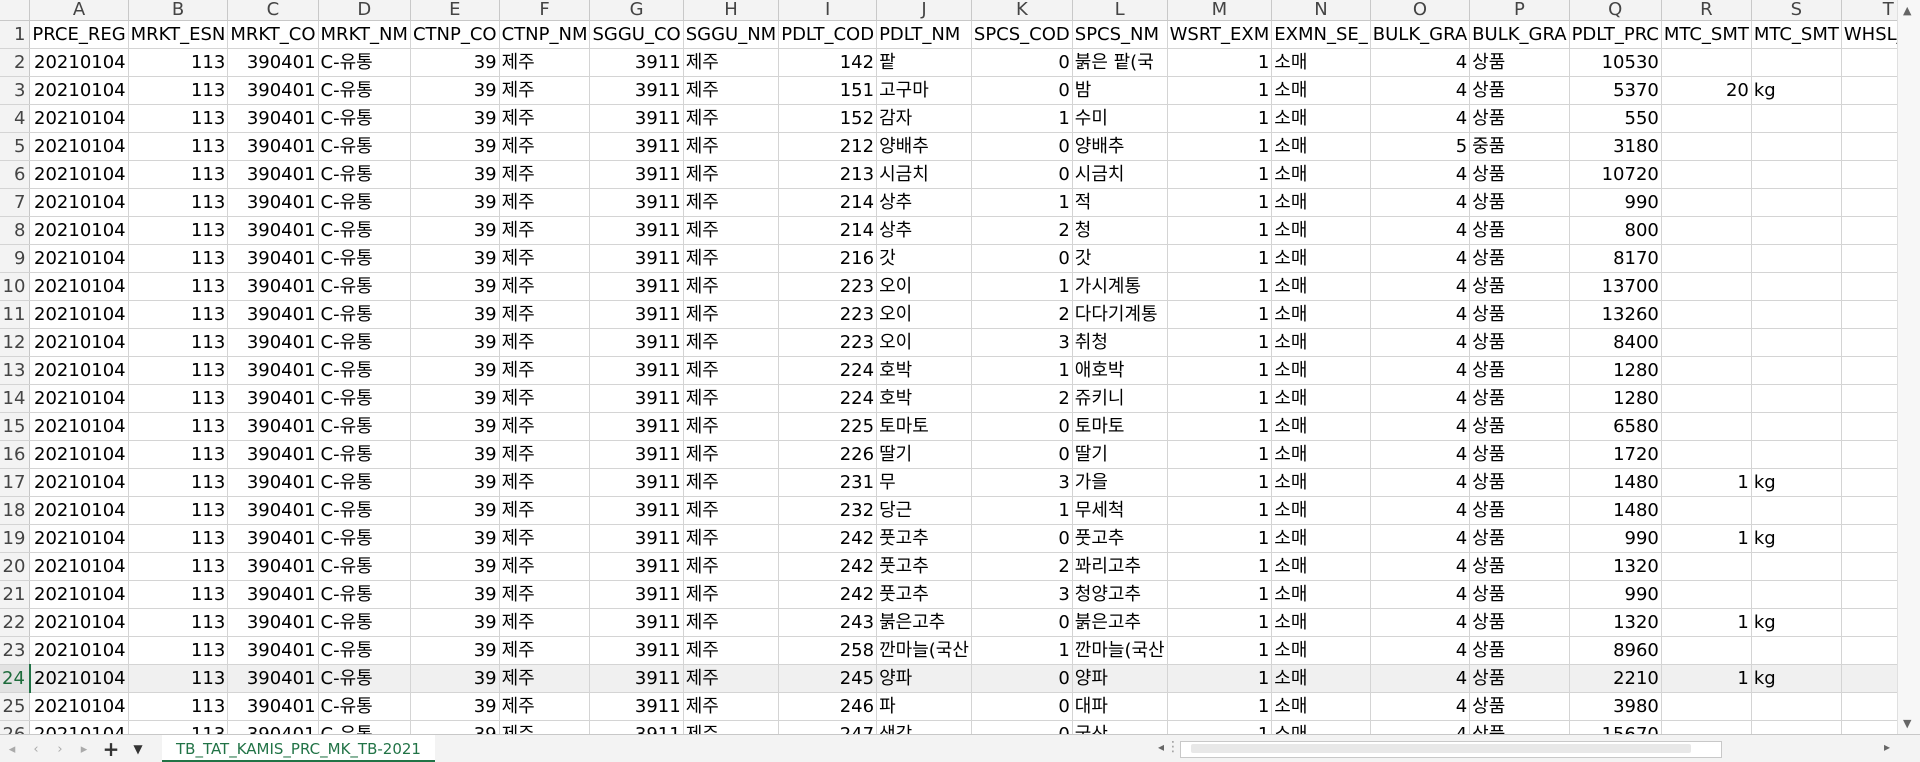 The height and width of the screenshot is (762, 1920). What do you see at coordinates (828, 566) in the screenshot?
I see `table-cell: 242` at bounding box center [828, 566].